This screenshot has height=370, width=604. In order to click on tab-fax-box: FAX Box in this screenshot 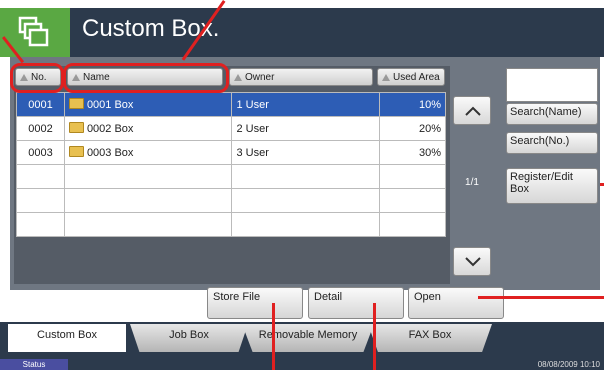, I will do `click(430, 338)`.